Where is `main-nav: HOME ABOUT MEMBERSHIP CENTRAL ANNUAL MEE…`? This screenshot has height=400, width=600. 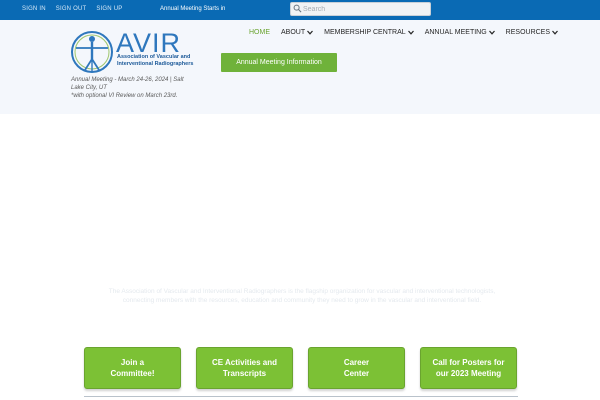 main-nav: HOME ABOUT MEMBERSHIP CENTRAL ANNUAL MEE… is located at coordinates (409, 32).